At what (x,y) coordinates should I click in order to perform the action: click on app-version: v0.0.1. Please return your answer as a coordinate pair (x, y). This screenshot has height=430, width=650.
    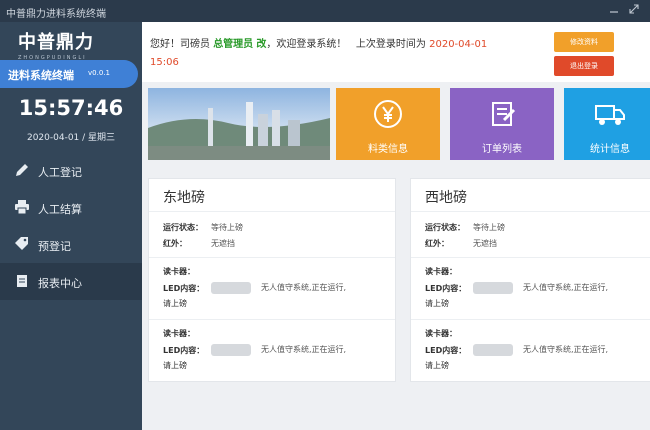
    Looking at the image, I should click on (99, 73).